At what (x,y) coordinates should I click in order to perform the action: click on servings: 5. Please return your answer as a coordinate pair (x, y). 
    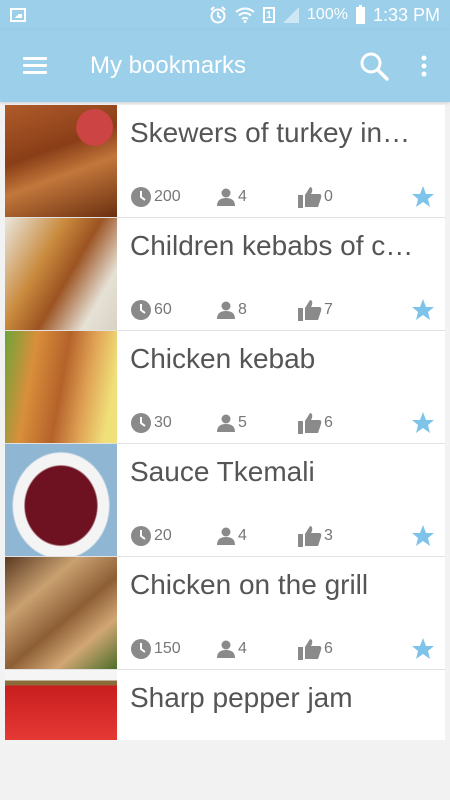
    Looking at the image, I should click on (242, 422).